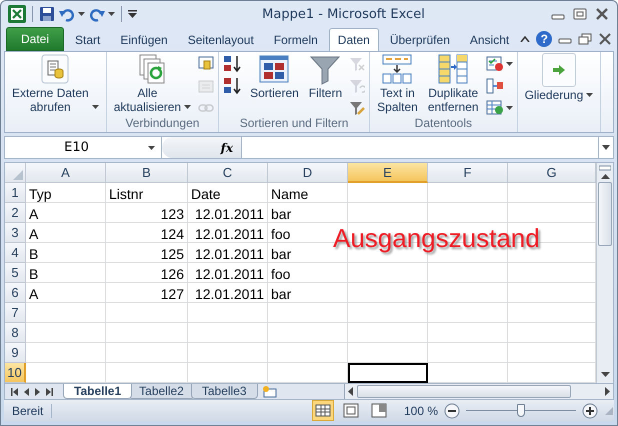 Image resolution: width=618 pixels, height=426 pixels. I want to click on zoom-in-icon, so click(590, 410).